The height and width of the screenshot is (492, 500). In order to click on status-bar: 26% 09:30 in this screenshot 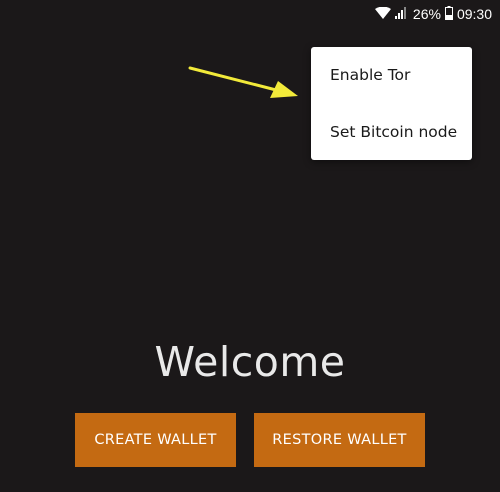, I will do `click(425, 14)`.